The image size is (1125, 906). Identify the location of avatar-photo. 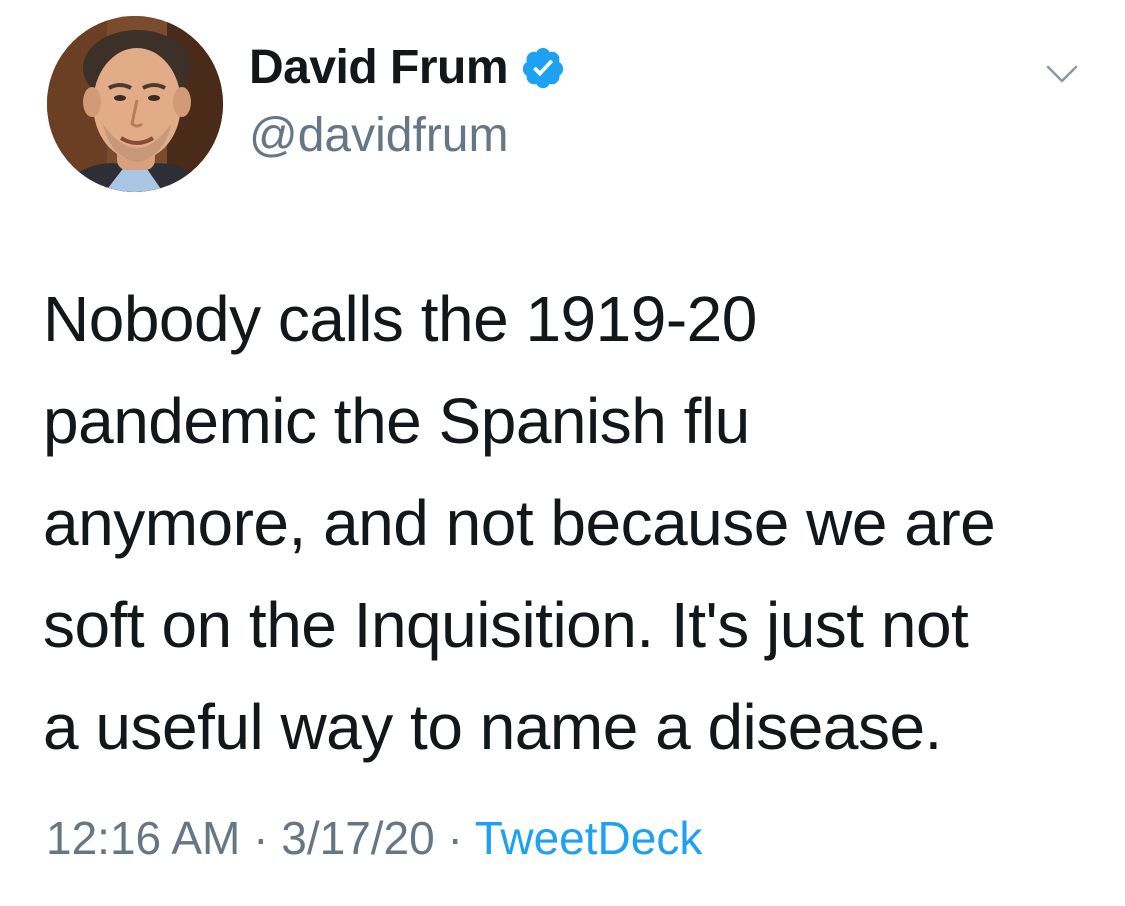
(135, 104).